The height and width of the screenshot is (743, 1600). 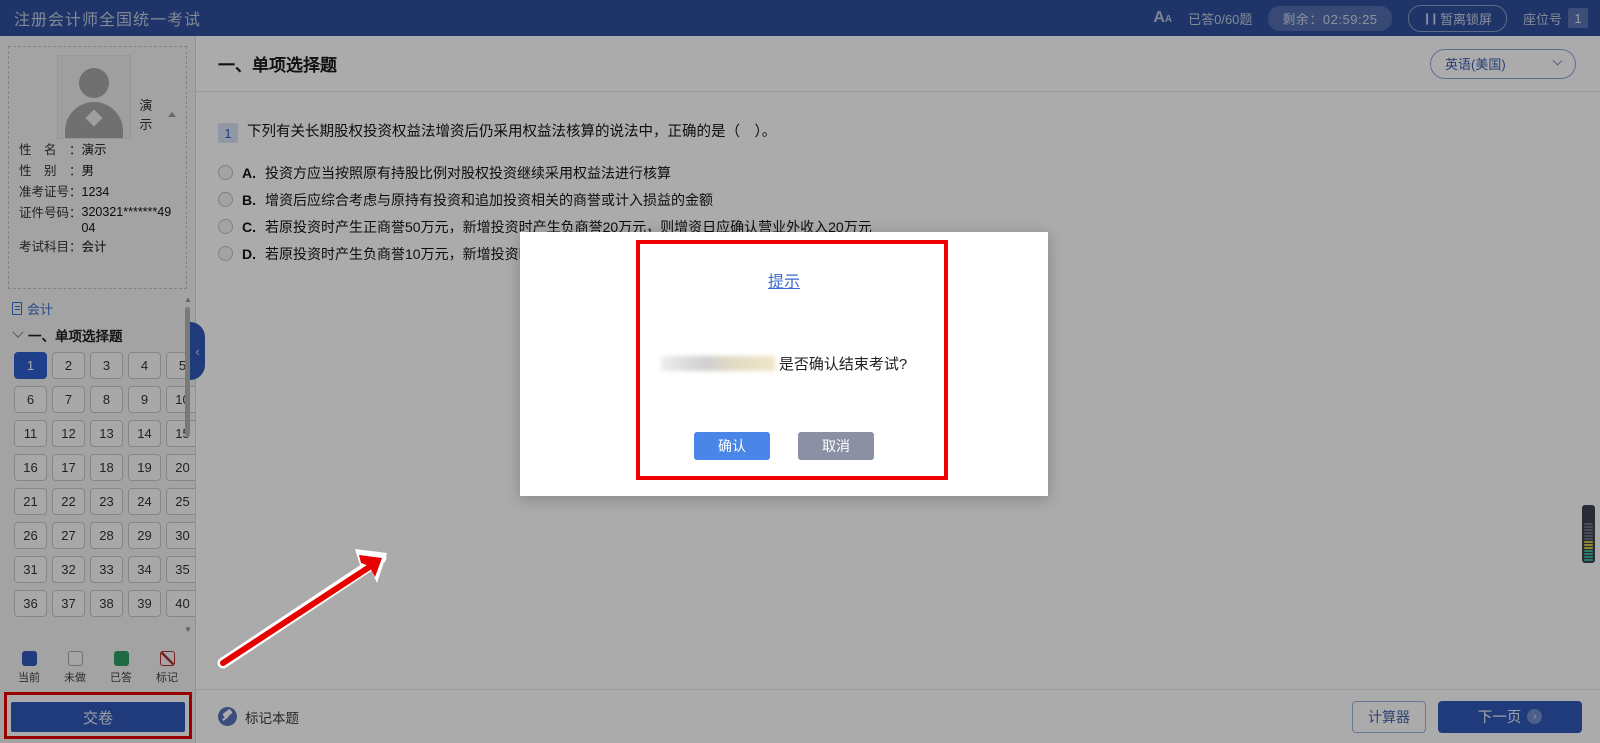 I want to click on option-letter: D., so click(x=249, y=253).